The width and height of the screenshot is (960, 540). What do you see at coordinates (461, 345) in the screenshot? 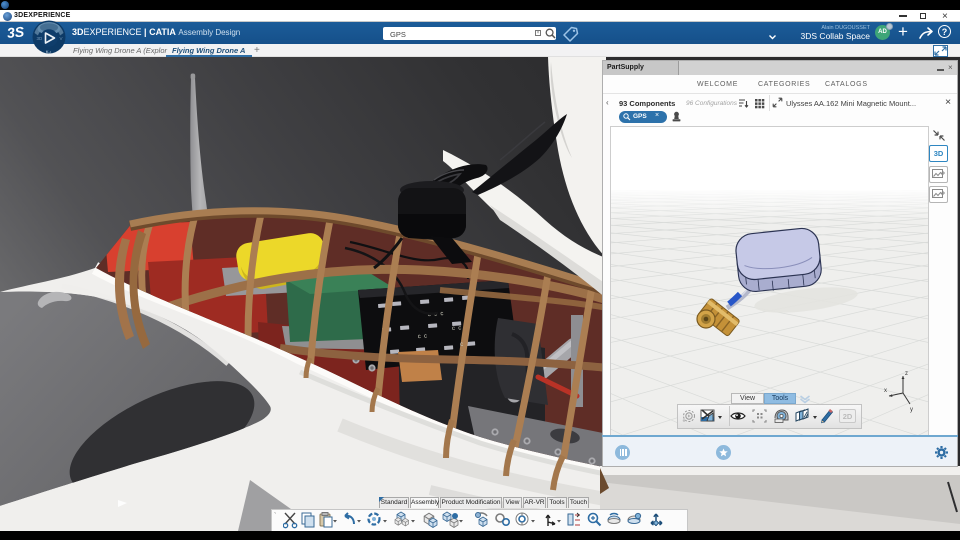
I see `svg-text: c` at bounding box center [461, 345].